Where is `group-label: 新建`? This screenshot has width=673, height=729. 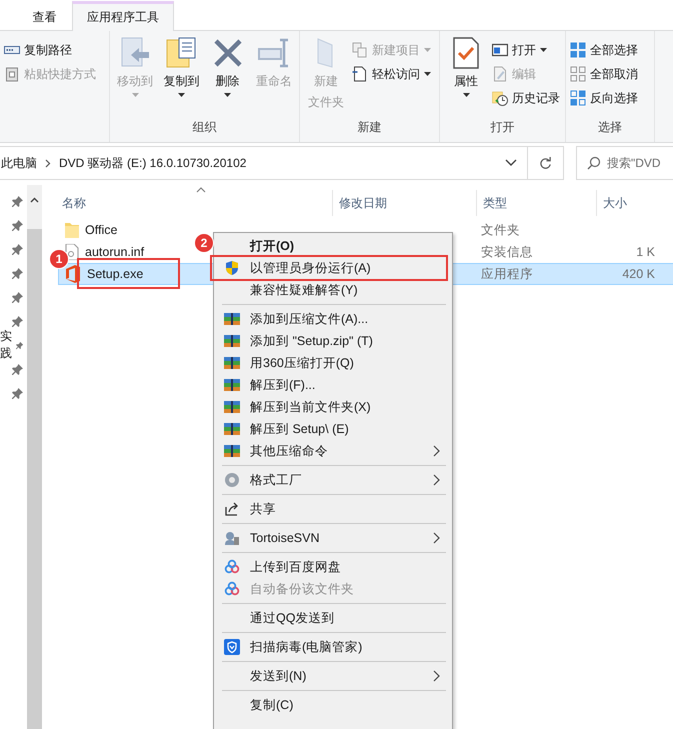
group-label: 新建 is located at coordinates (370, 127).